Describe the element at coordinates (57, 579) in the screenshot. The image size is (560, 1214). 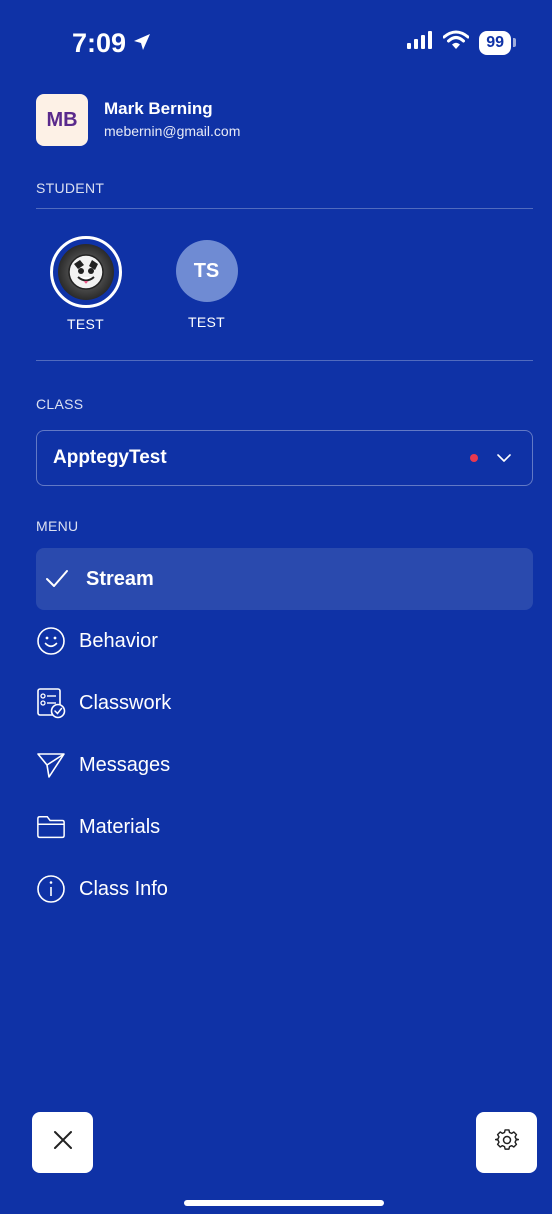
I see `check-icon` at that location.